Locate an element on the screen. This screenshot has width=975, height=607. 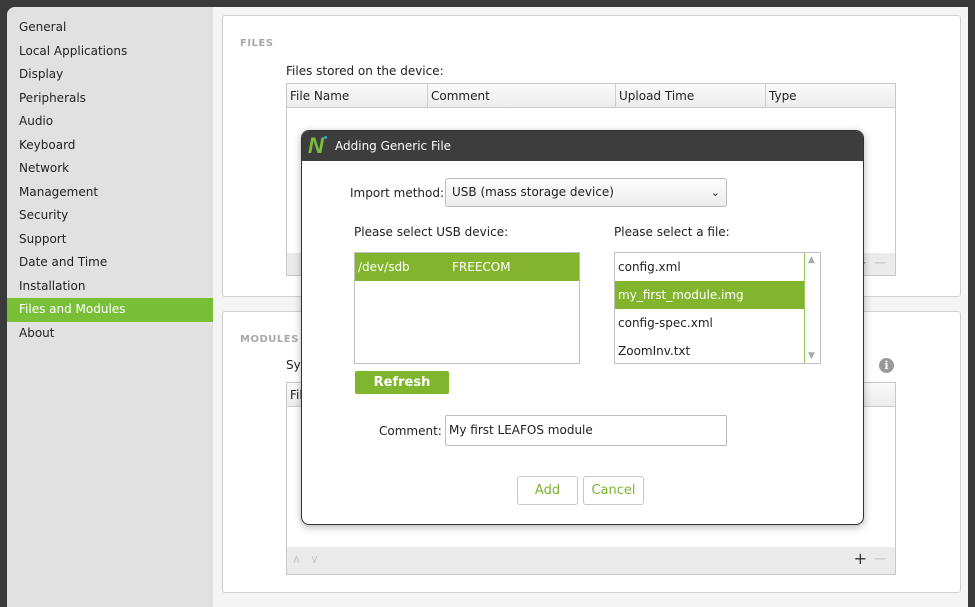
sidebar-item-peripherals: Peripherals is located at coordinates (110, 99).